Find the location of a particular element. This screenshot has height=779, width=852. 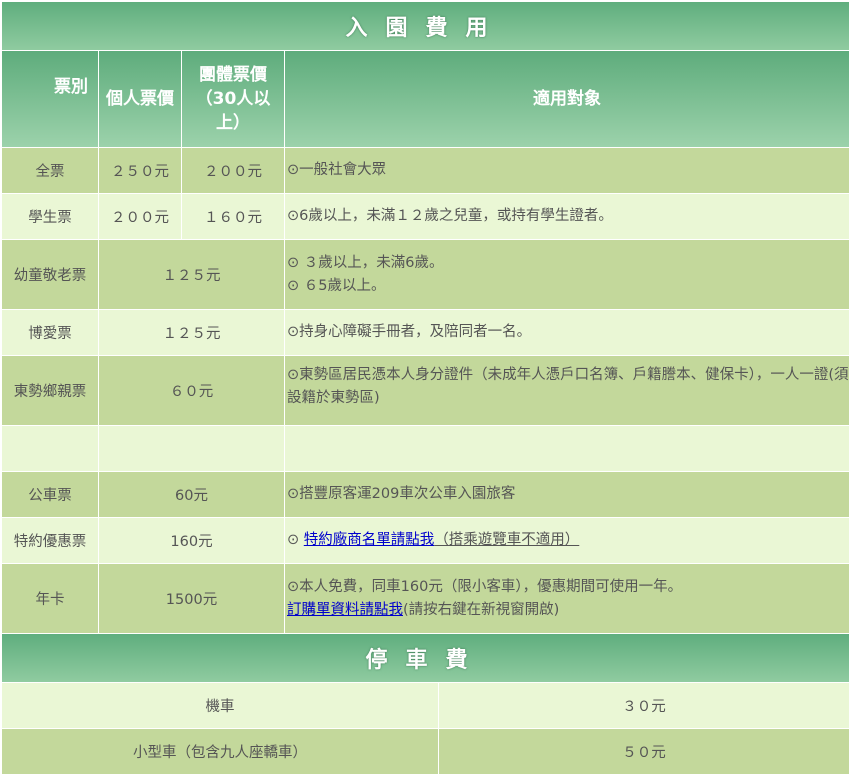

parking-vehicle: 小型車（包含九人座轎車） is located at coordinates (220, 752).